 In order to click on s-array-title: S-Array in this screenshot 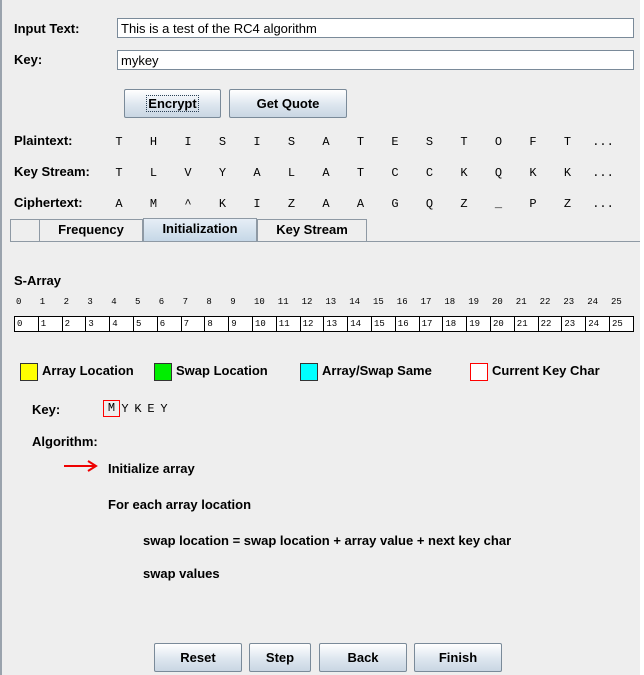, I will do `click(37, 280)`.